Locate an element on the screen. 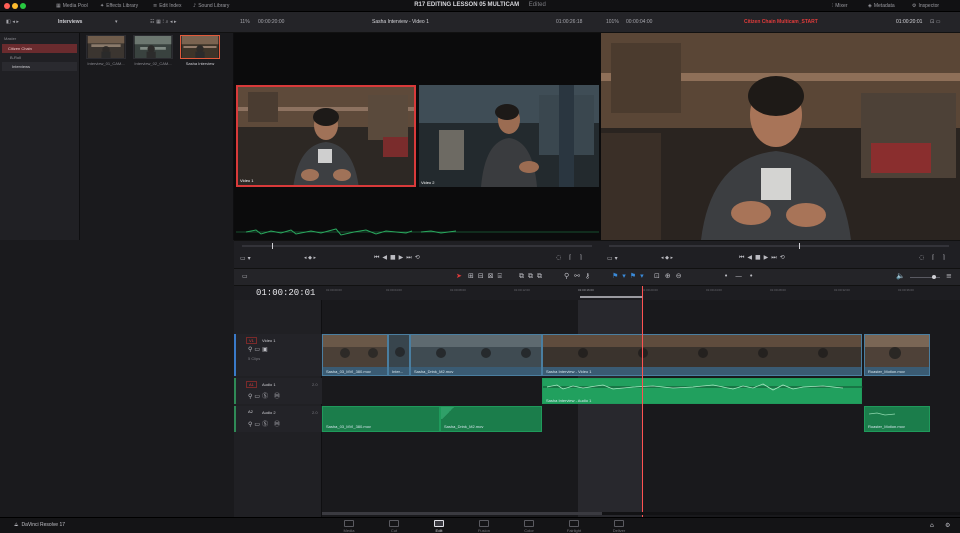  track-a1-controls: ⚲▭Ⓢ Ⓜ is located at coordinates (265, 395).